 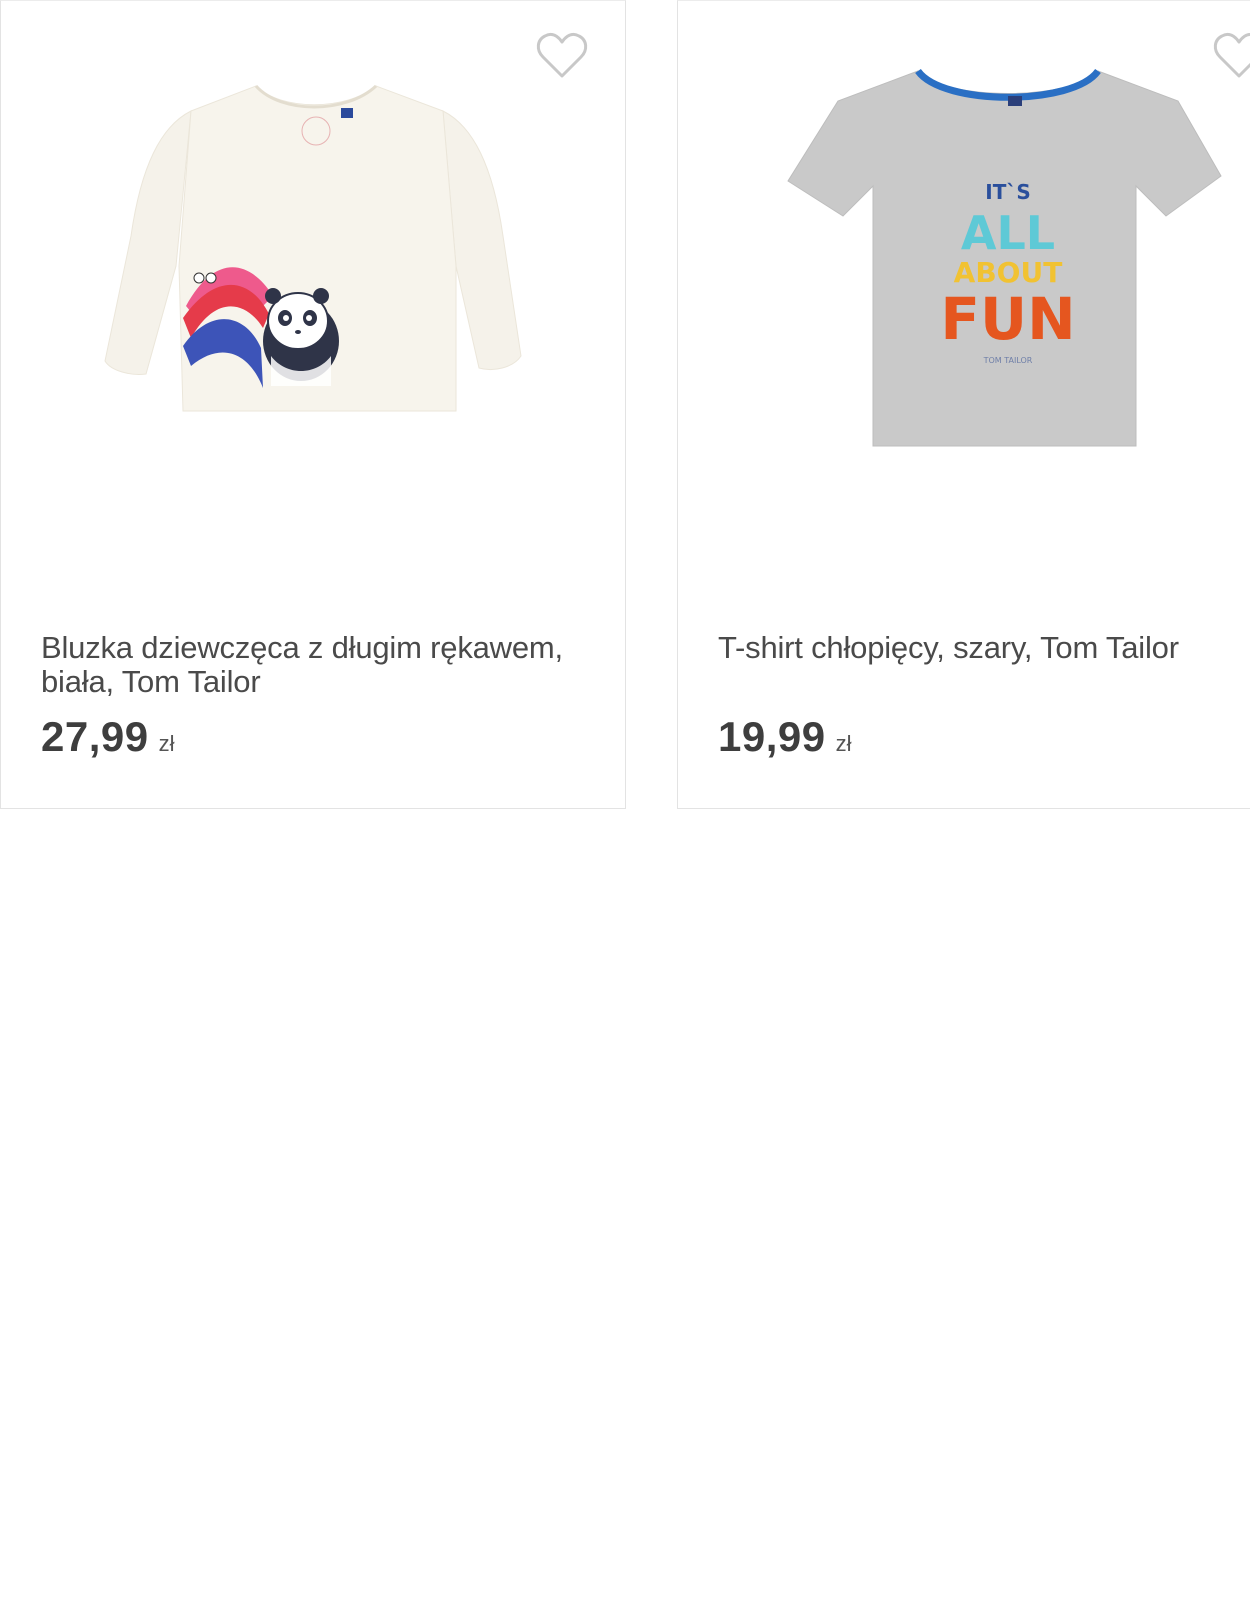 I want to click on price-amount: 19,99, so click(x=772, y=736).